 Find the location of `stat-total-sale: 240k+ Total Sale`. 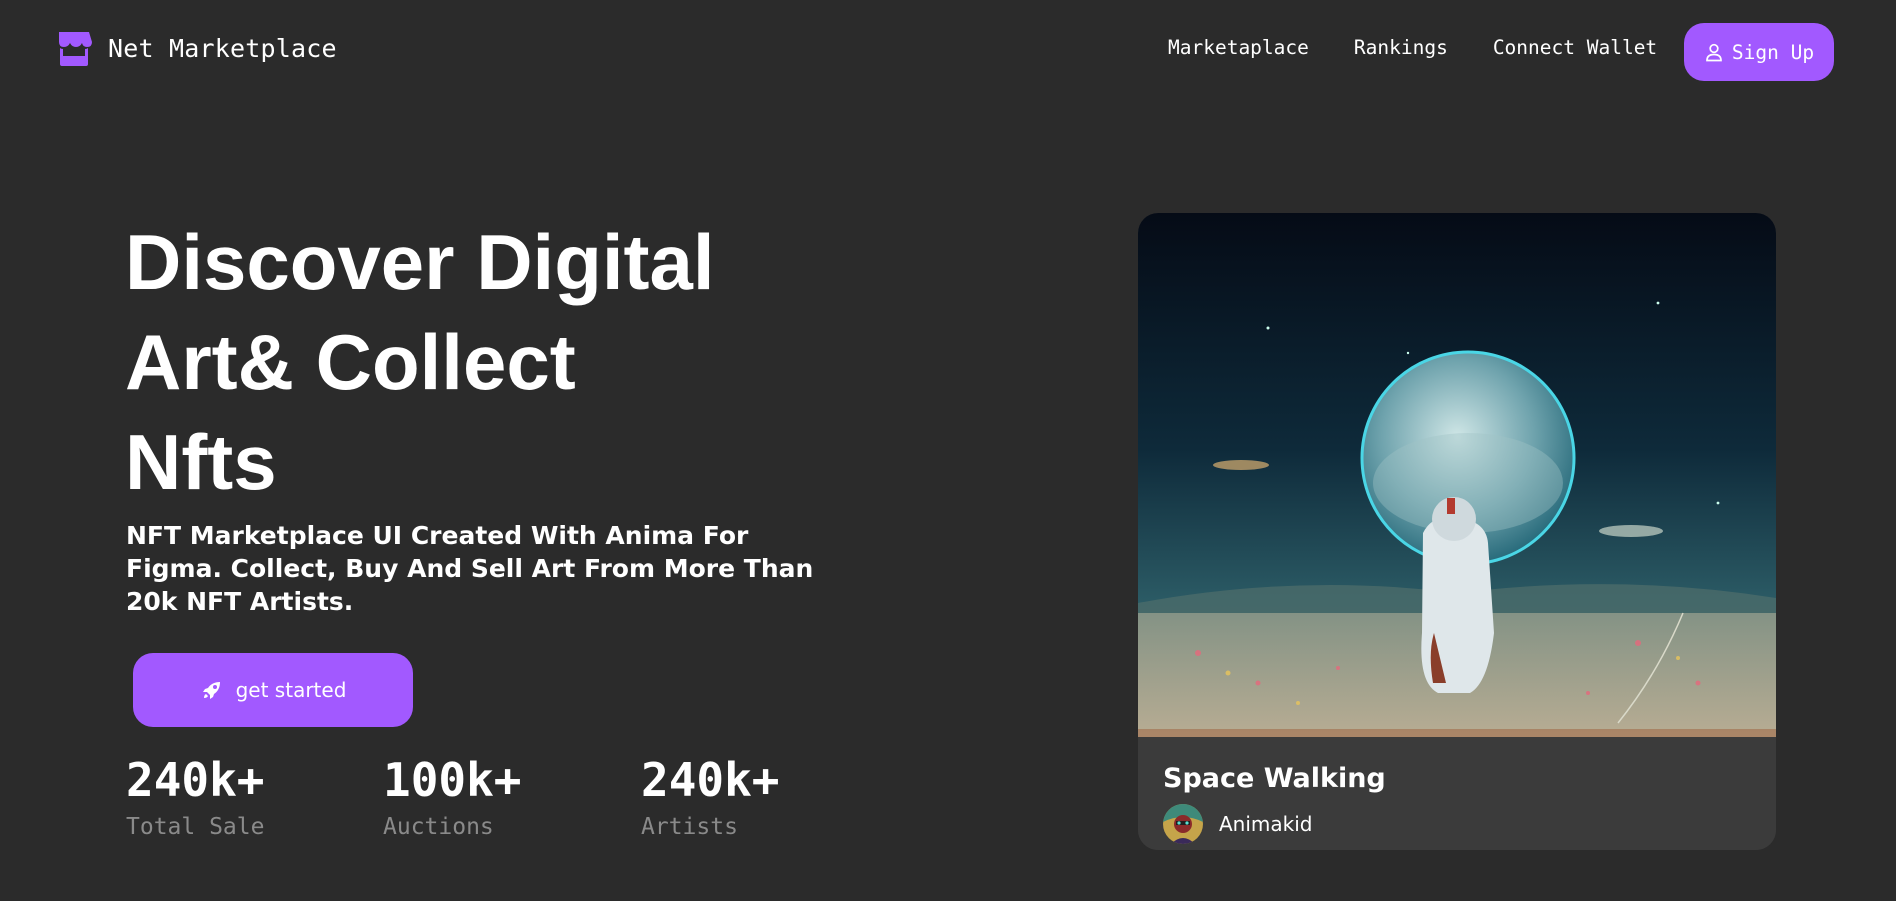

stat-total-sale: 240k+ Total Sale is located at coordinates (195, 796).